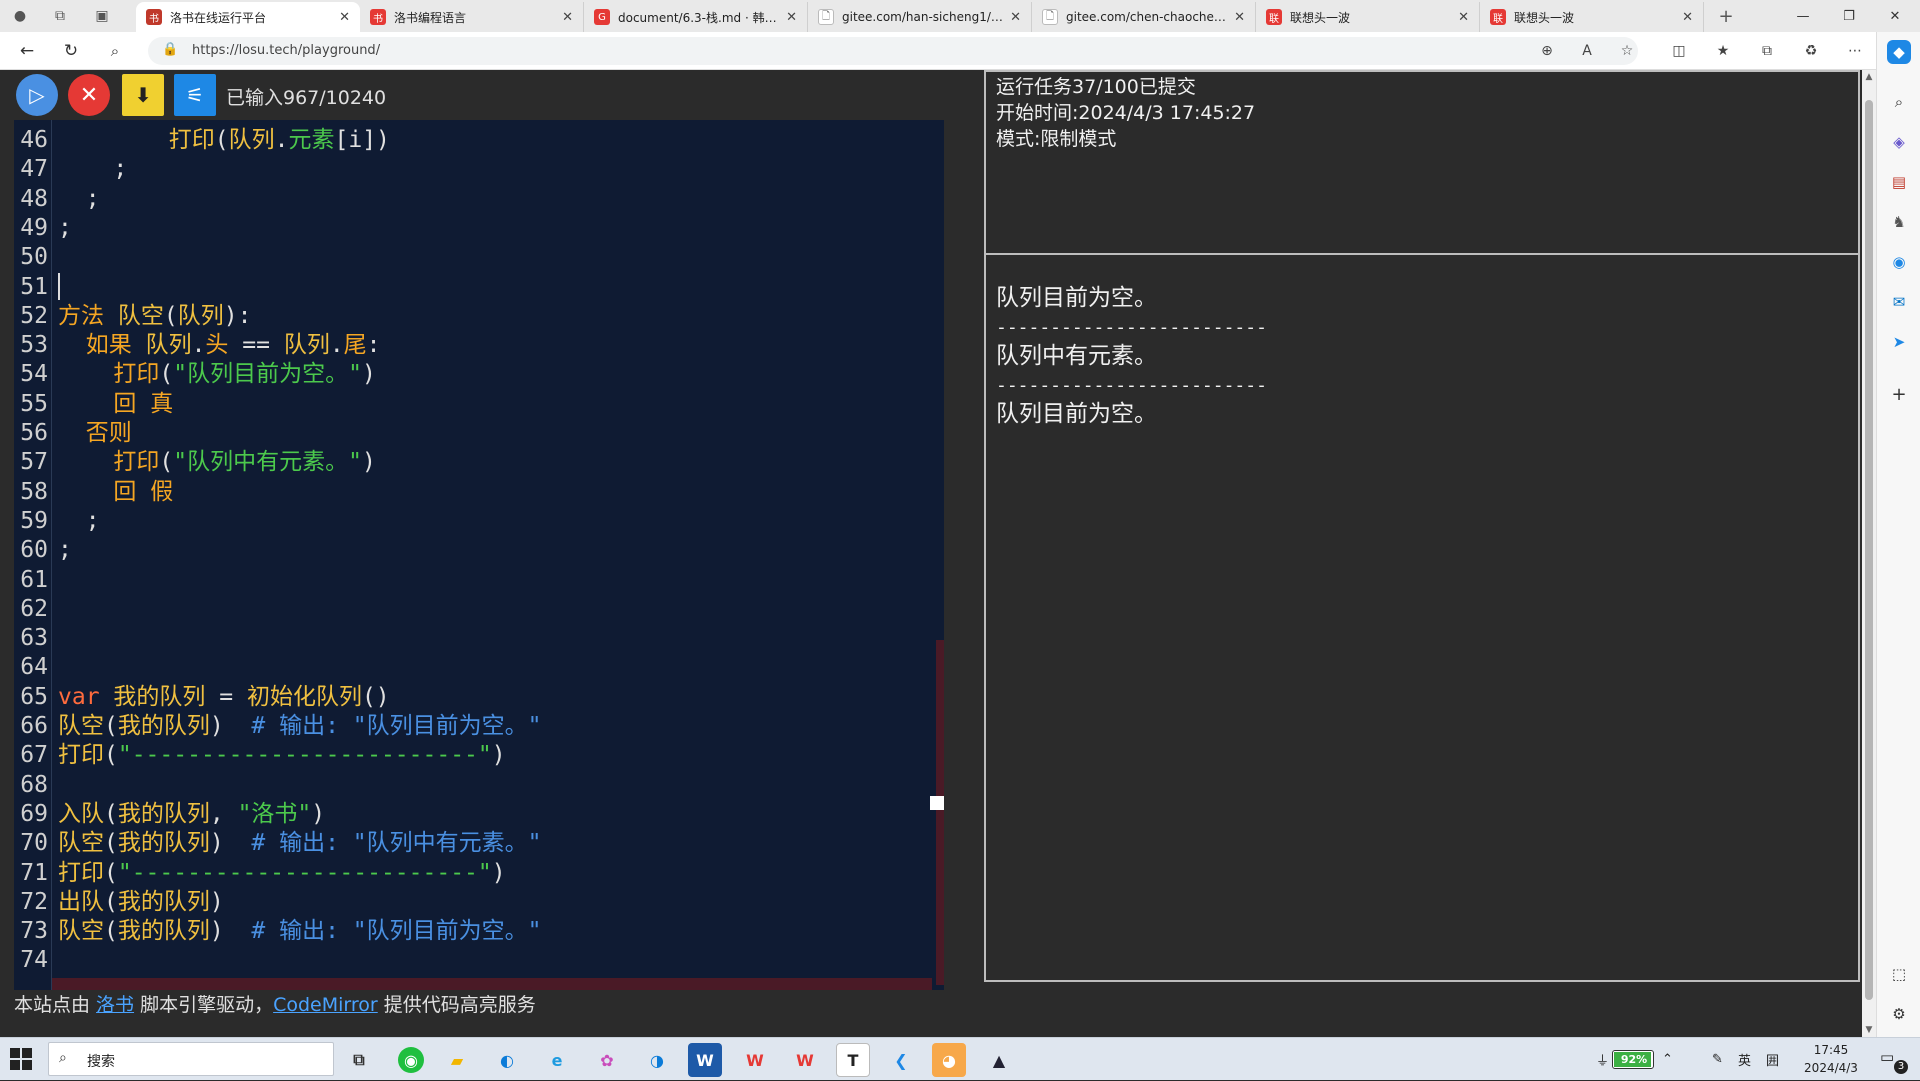 Image resolution: width=1920 pixels, height=1081 pixels. What do you see at coordinates (1368, 17) in the screenshot?
I see `browser-tab-5: 联联想头一波 ✕` at bounding box center [1368, 17].